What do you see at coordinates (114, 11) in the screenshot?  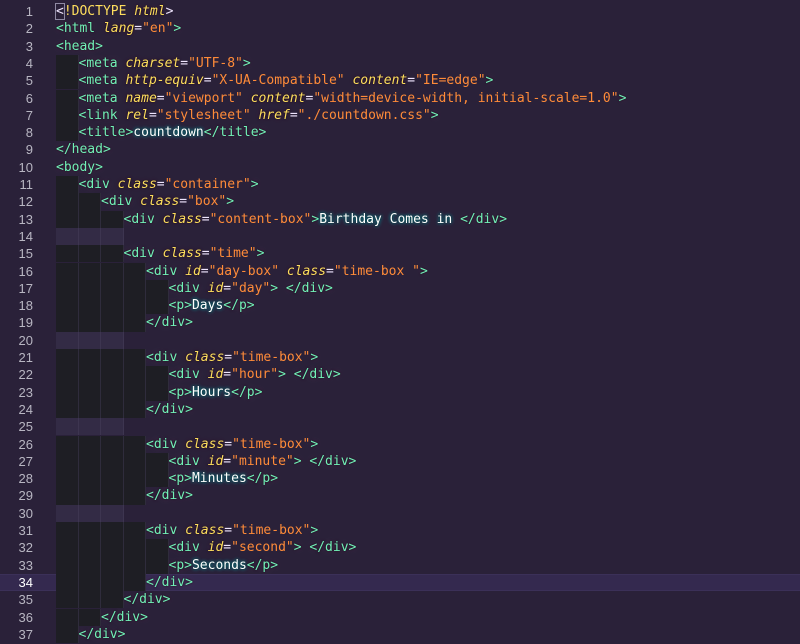 I see `code-text: <!DOCTYPE html>` at bounding box center [114, 11].